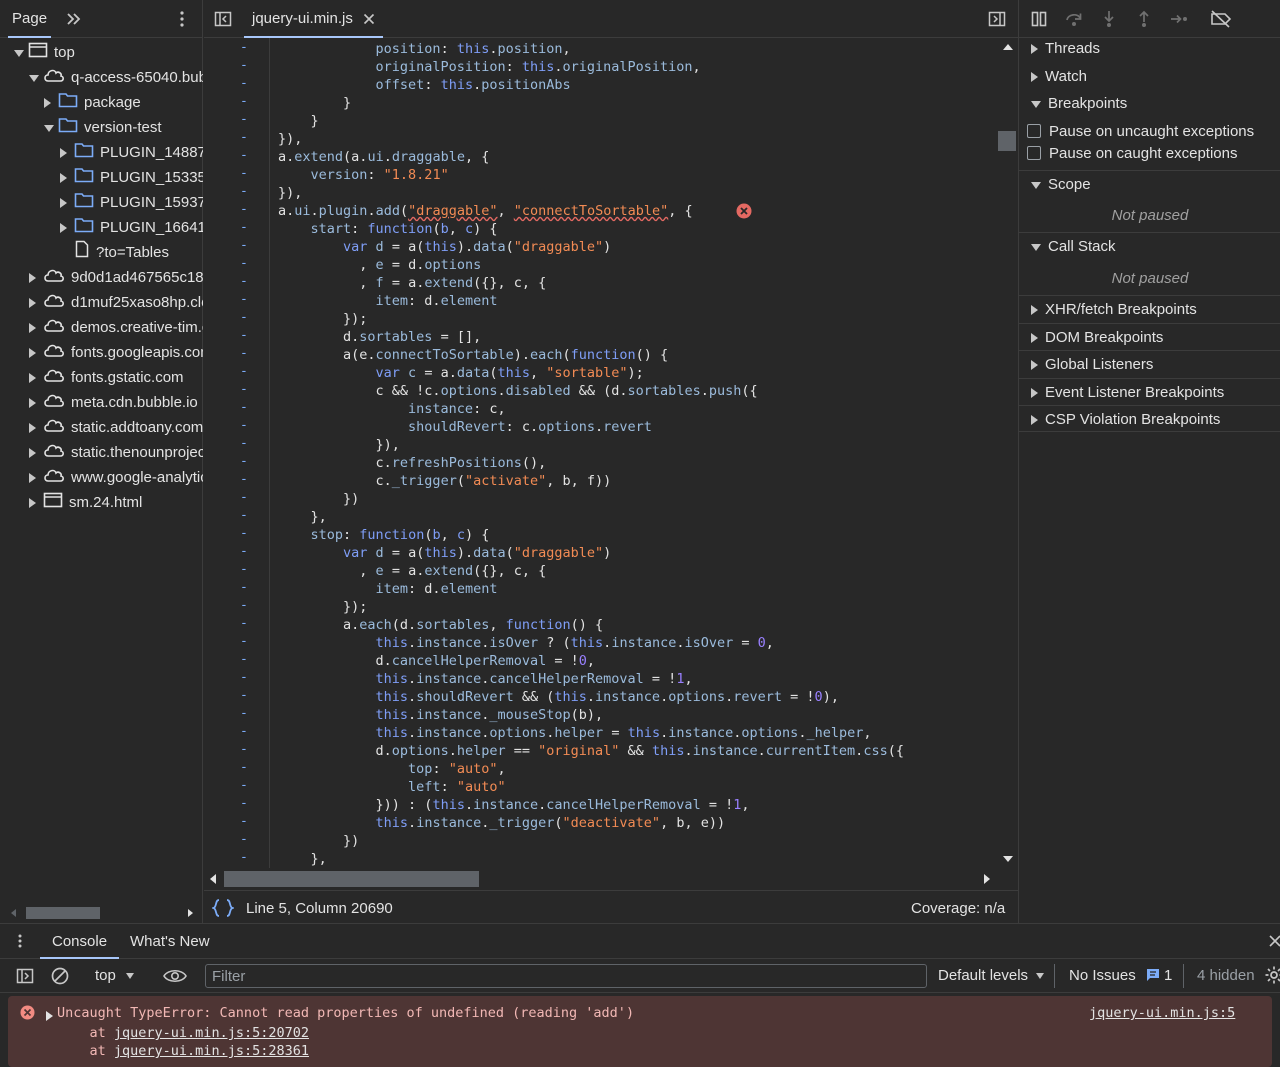 Image resolution: width=1280 pixels, height=1067 pixels. What do you see at coordinates (744, 211) in the screenshot?
I see `error-marker-icon` at bounding box center [744, 211].